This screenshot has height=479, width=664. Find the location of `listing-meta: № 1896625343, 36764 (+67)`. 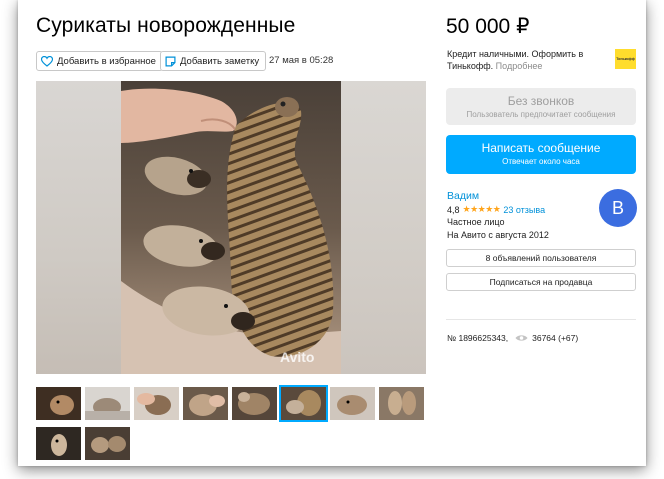

listing-meta: № 1896625343, 36764 (+67) is located at coordinates (512, 338).